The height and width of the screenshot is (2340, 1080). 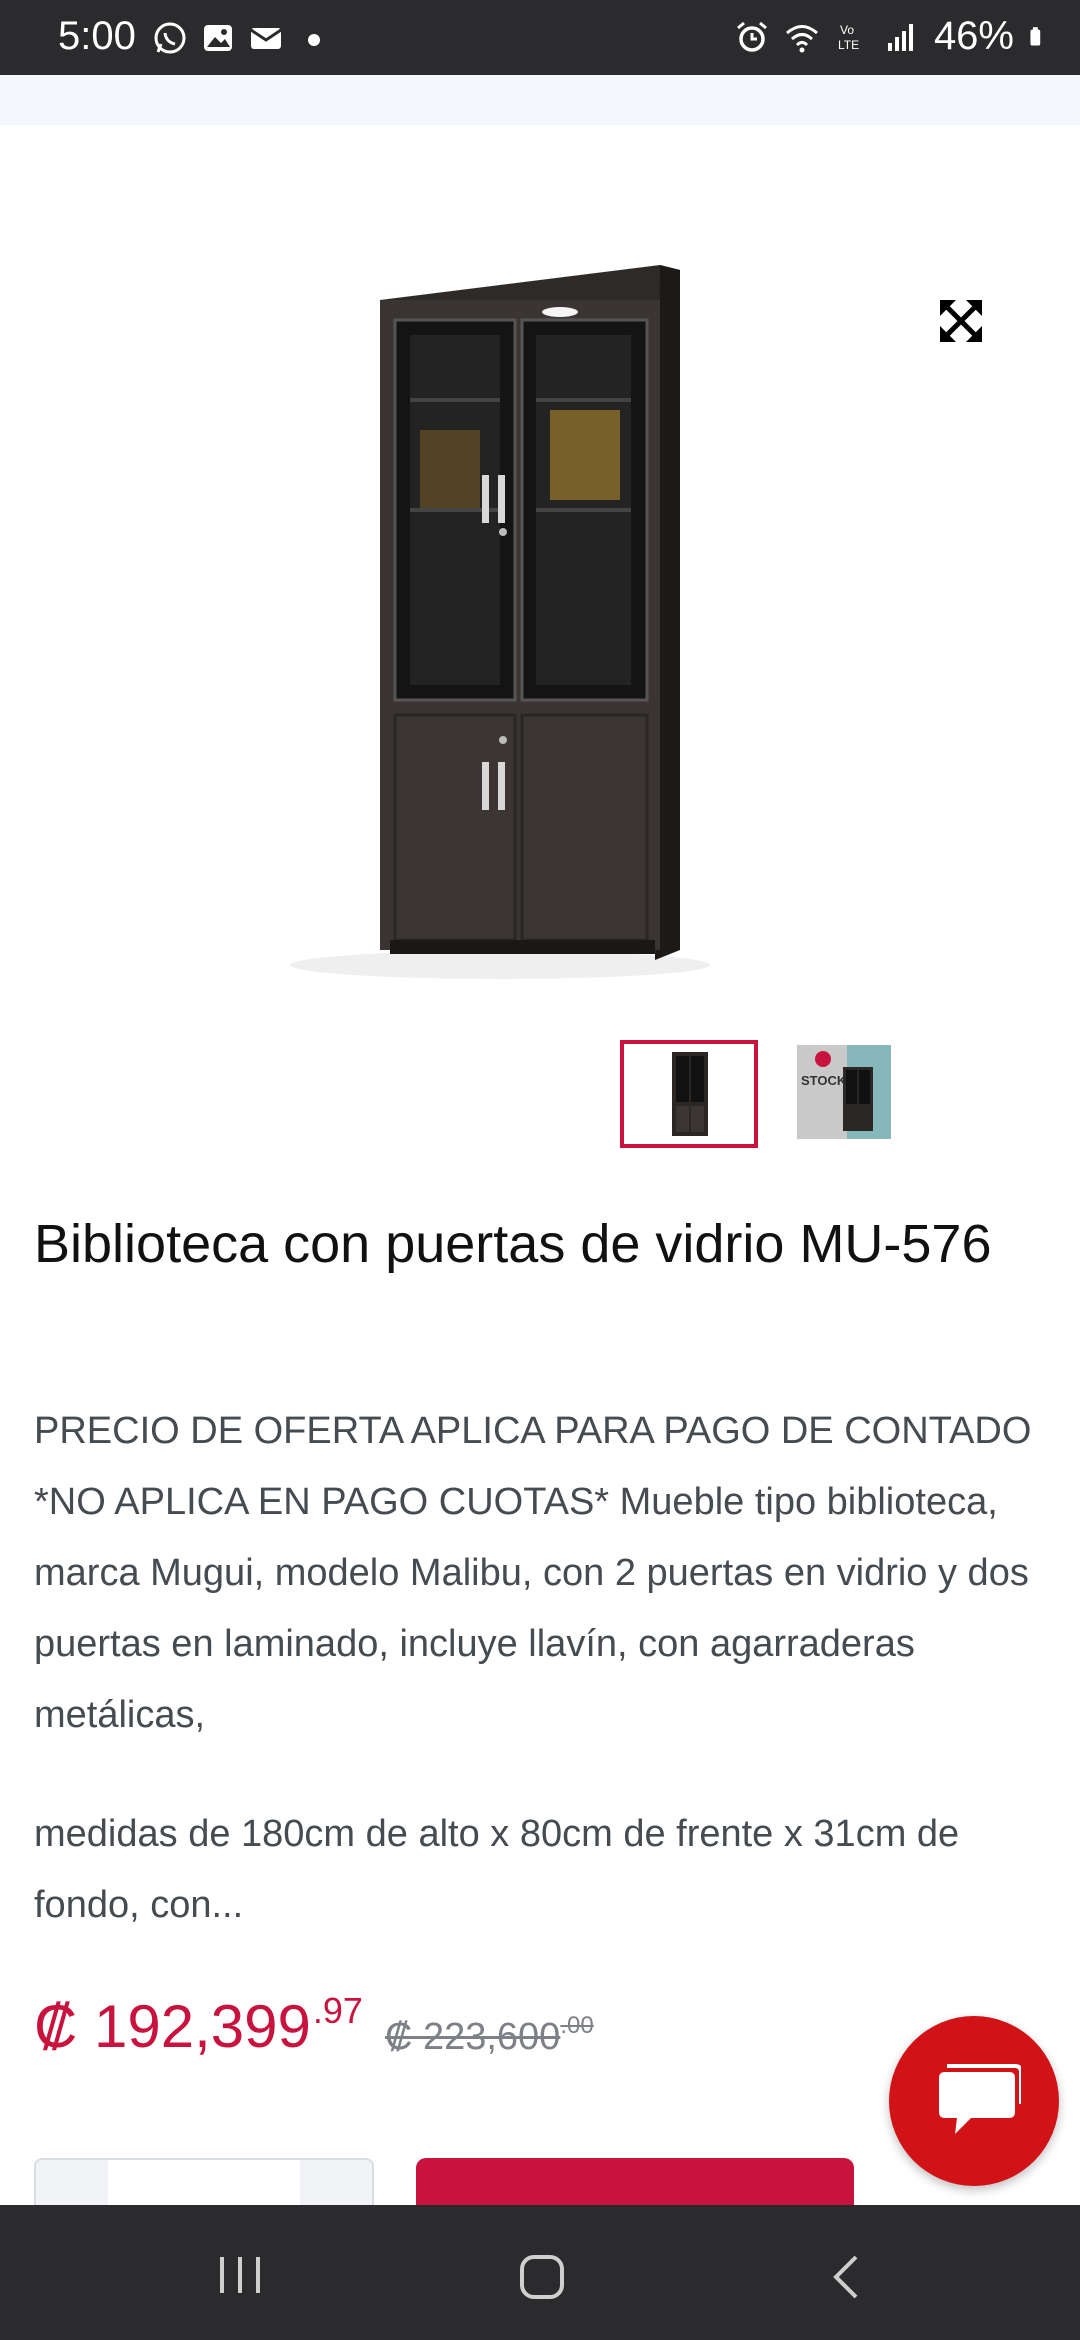 What do you see at coordinates (266, 38) in the screenshot?
I see `mail-icon` at bounding box center [266, 38].